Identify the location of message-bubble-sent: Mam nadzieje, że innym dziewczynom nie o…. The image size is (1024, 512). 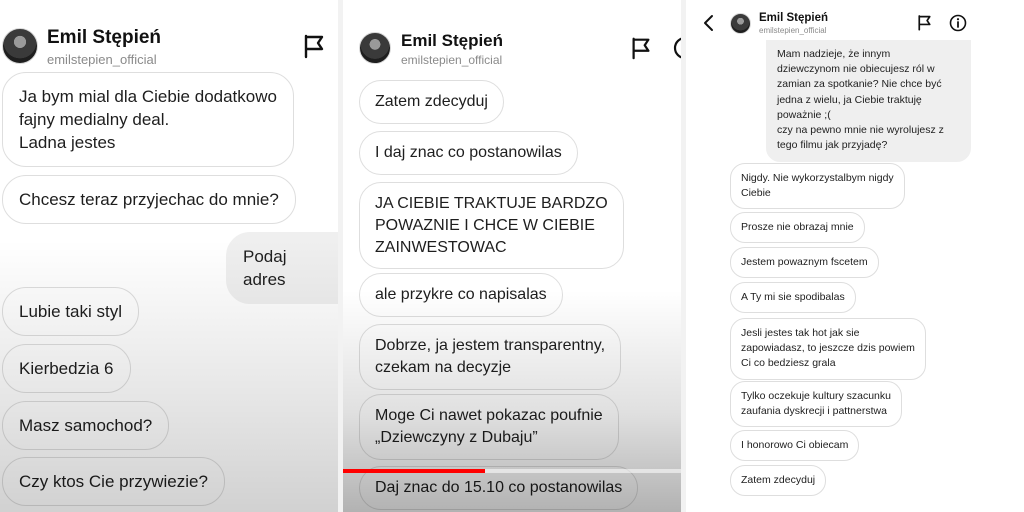
(868, 101).